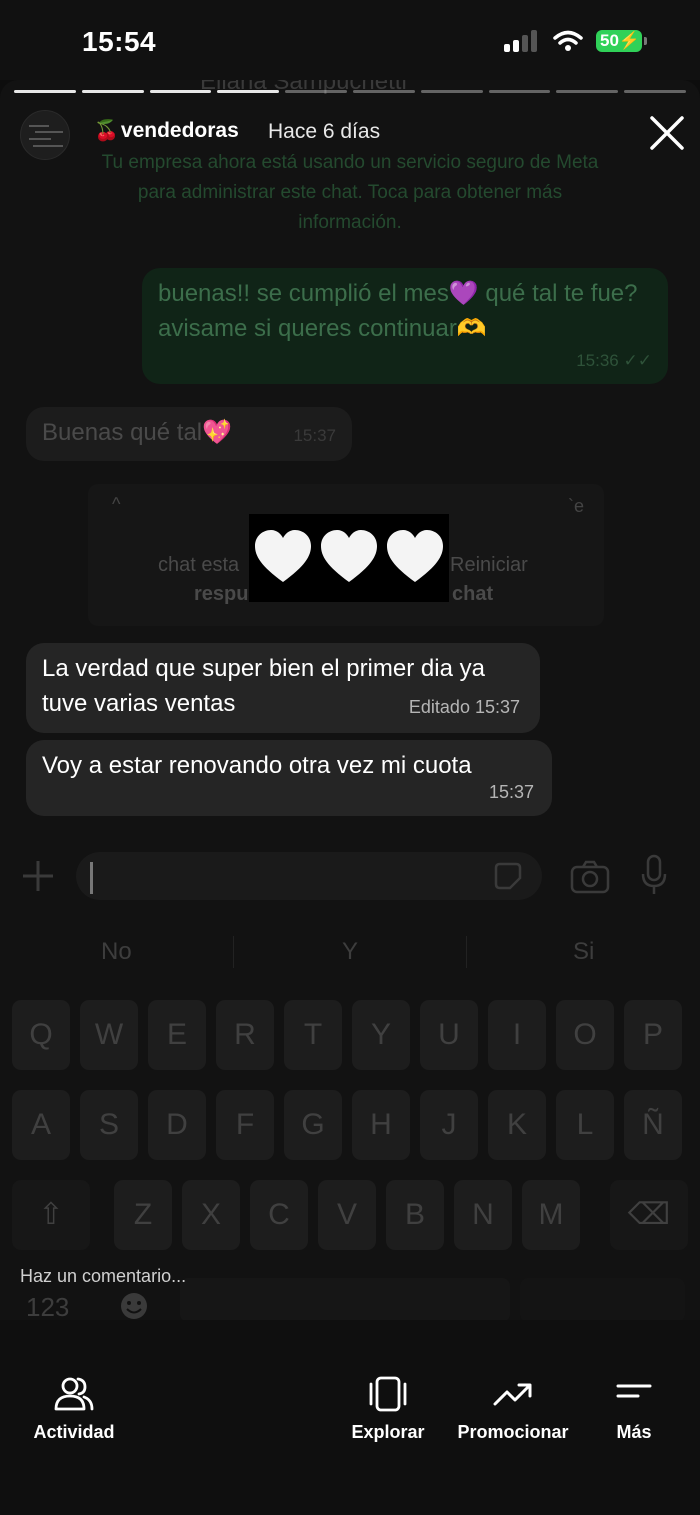  What do you see at coordinates (324, 131) in the screenshot?
I see `story-timestamp: Hace 6 días` at bounding box center [324, 131].